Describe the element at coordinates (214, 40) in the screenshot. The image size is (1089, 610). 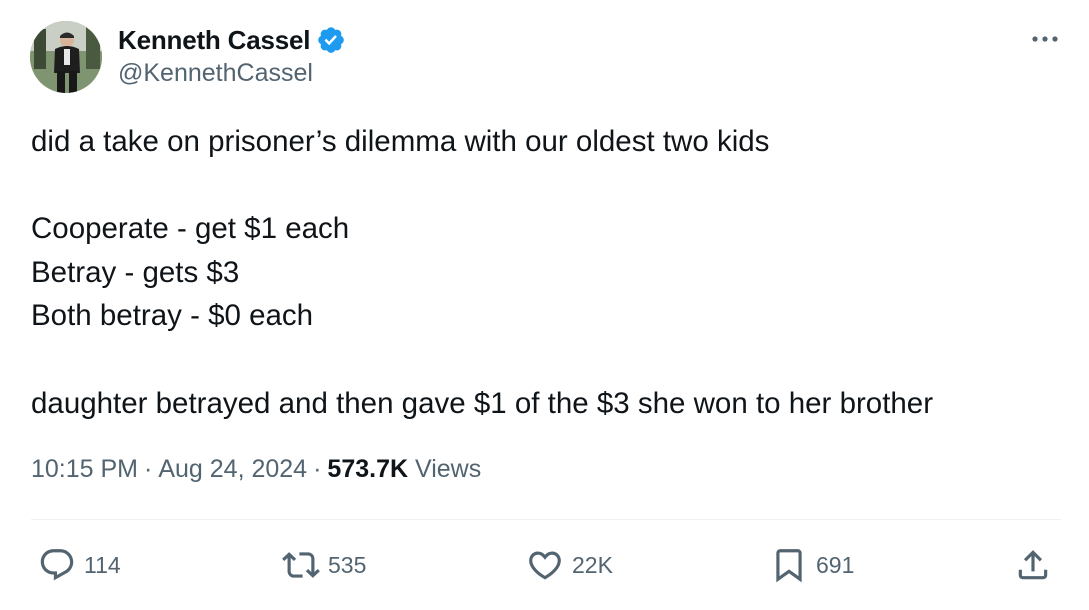
I see `author-display-name: Kenneth Cassel` at that location.